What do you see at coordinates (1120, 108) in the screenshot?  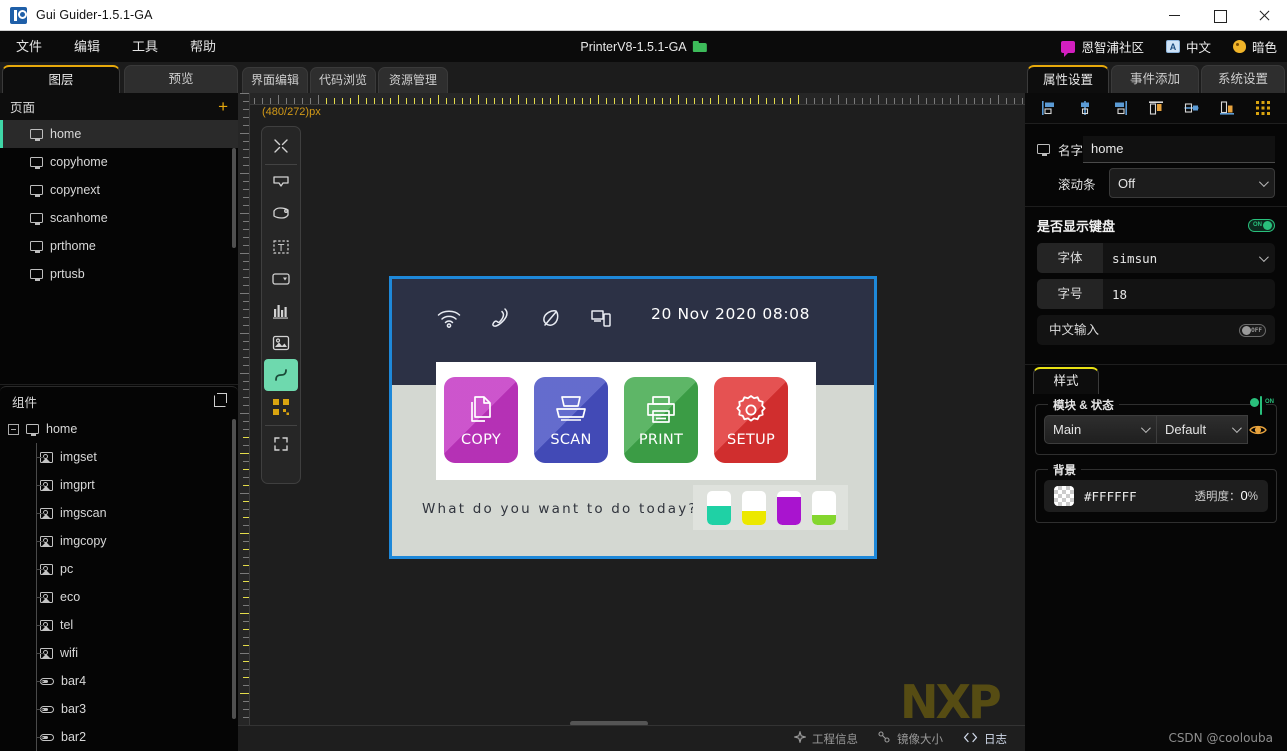 I see `align-right-icon` at bounding box center [1120, 108].